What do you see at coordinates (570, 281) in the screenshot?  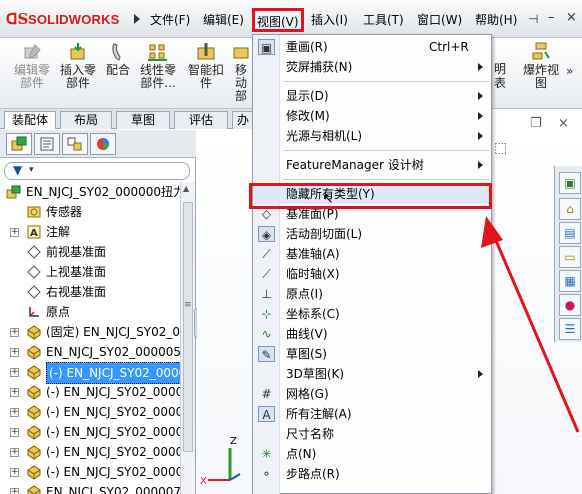 I see `view-palette-icon: ▦` at bounding box center [570, 281].